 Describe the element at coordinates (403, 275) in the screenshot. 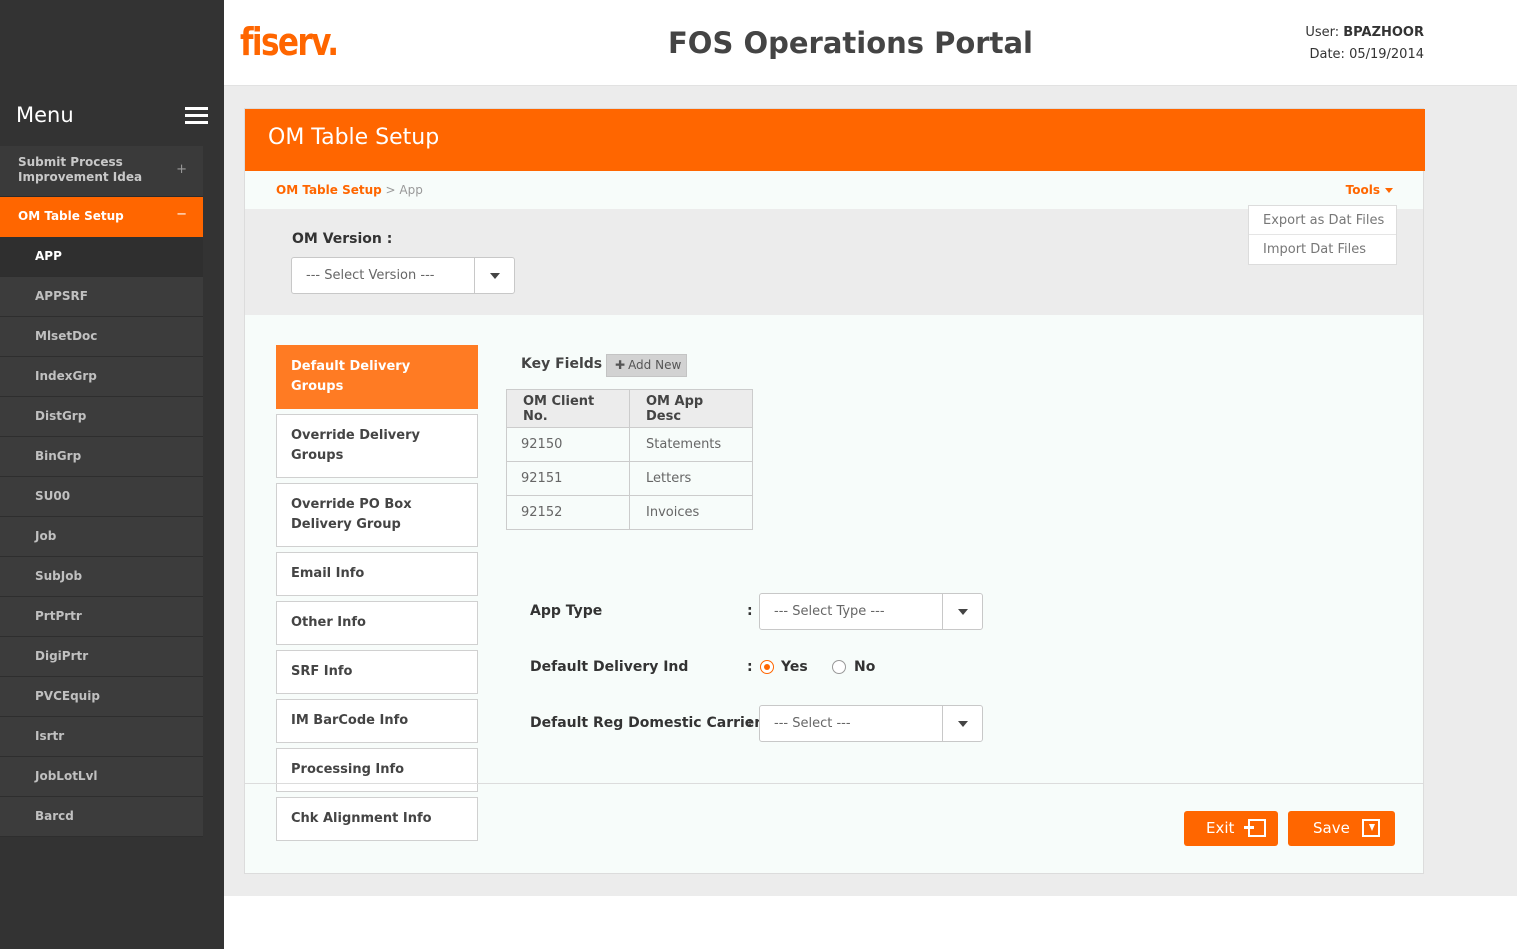

I see `om-version-select: --- Select Version ---` at that location.